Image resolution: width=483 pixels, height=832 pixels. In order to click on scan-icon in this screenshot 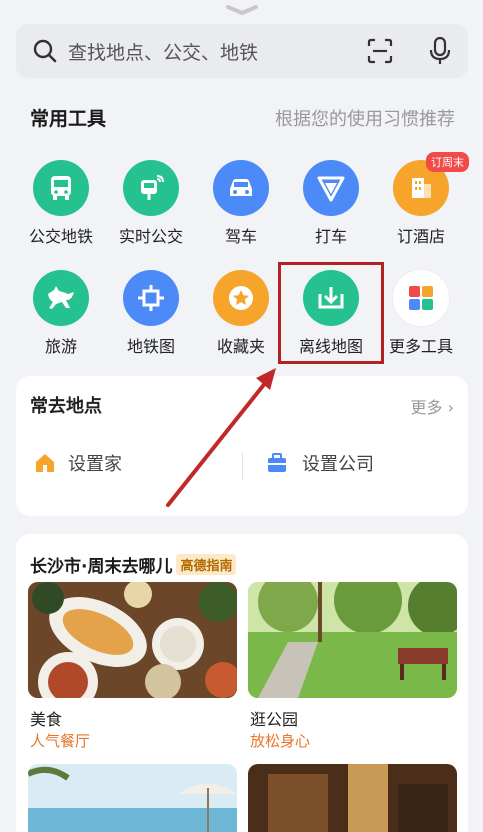, I will do `click(380, 51)`.